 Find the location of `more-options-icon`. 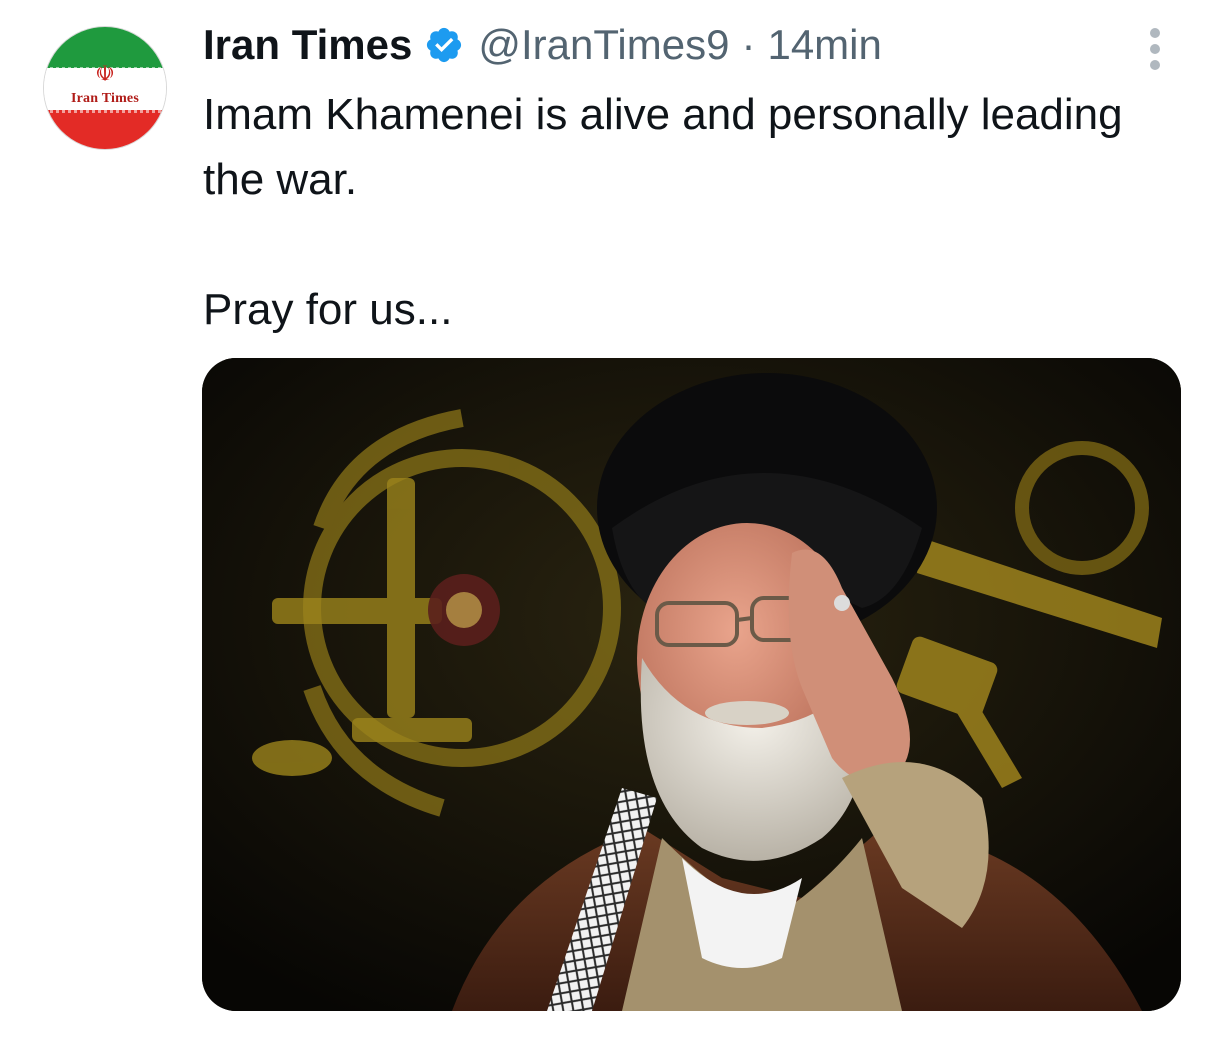

more-options-icon is located at coordinates (1155, 49).